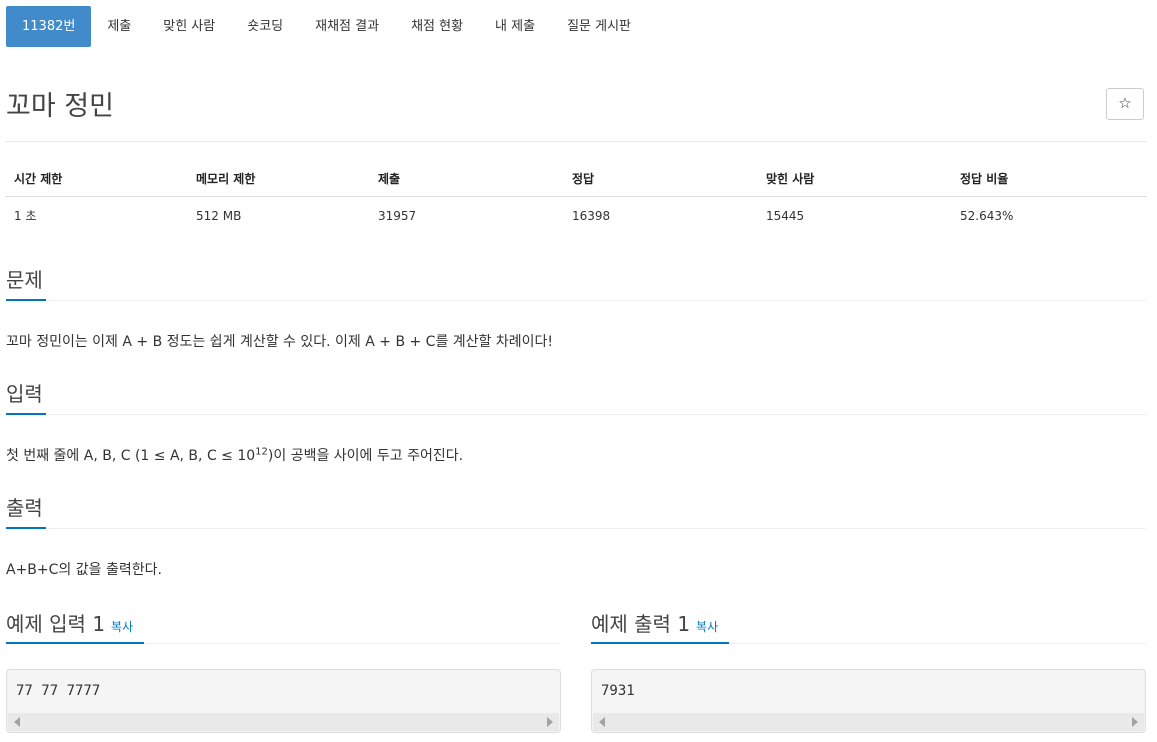 This screenshot has height=742, width=1157. Describe the element at coordinates (365, 456) in the screenshot. I see `input-text-rest: )이 공백을 사이에 두고 주어진다.` at that location.